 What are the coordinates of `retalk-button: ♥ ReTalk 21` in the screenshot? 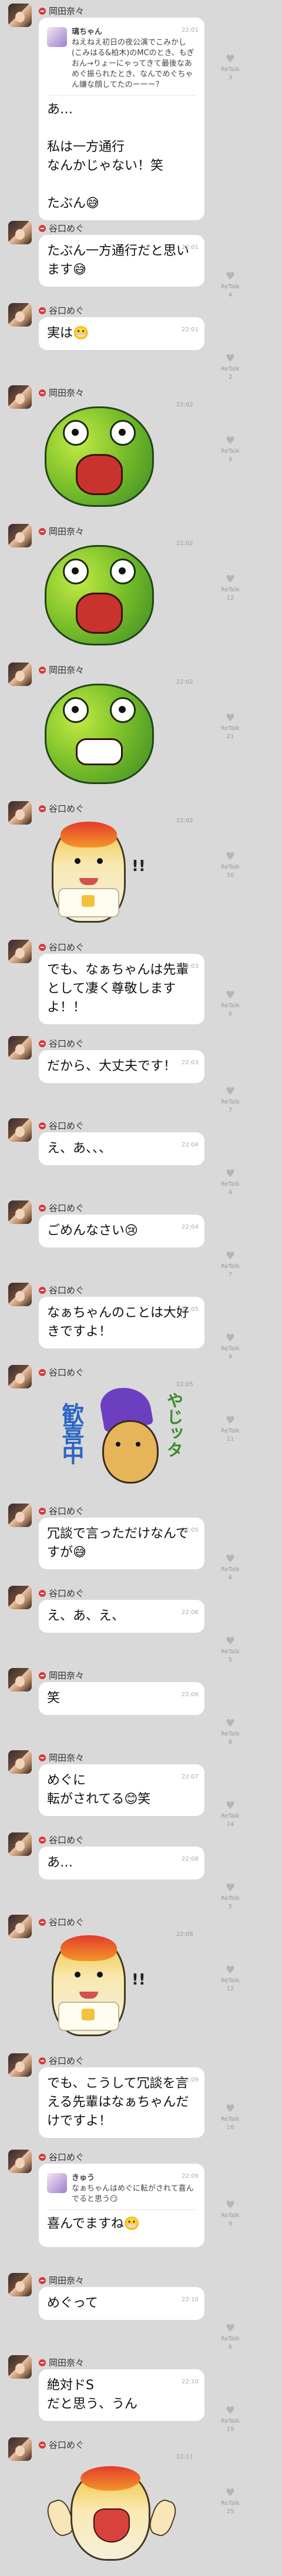 It's located at (230, 726).